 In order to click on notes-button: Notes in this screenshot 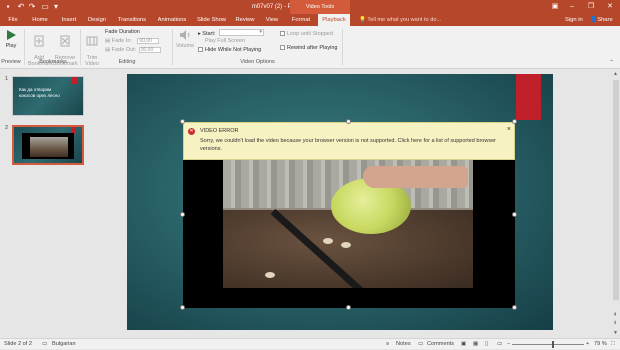, I will do `click(403, 344)`.